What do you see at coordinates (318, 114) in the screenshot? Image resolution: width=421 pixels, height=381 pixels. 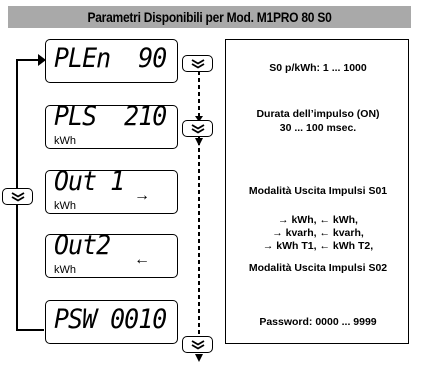 I see `pulse-duration-text: Durata dell’impulso (ON)` at bounding box center [318, 114].